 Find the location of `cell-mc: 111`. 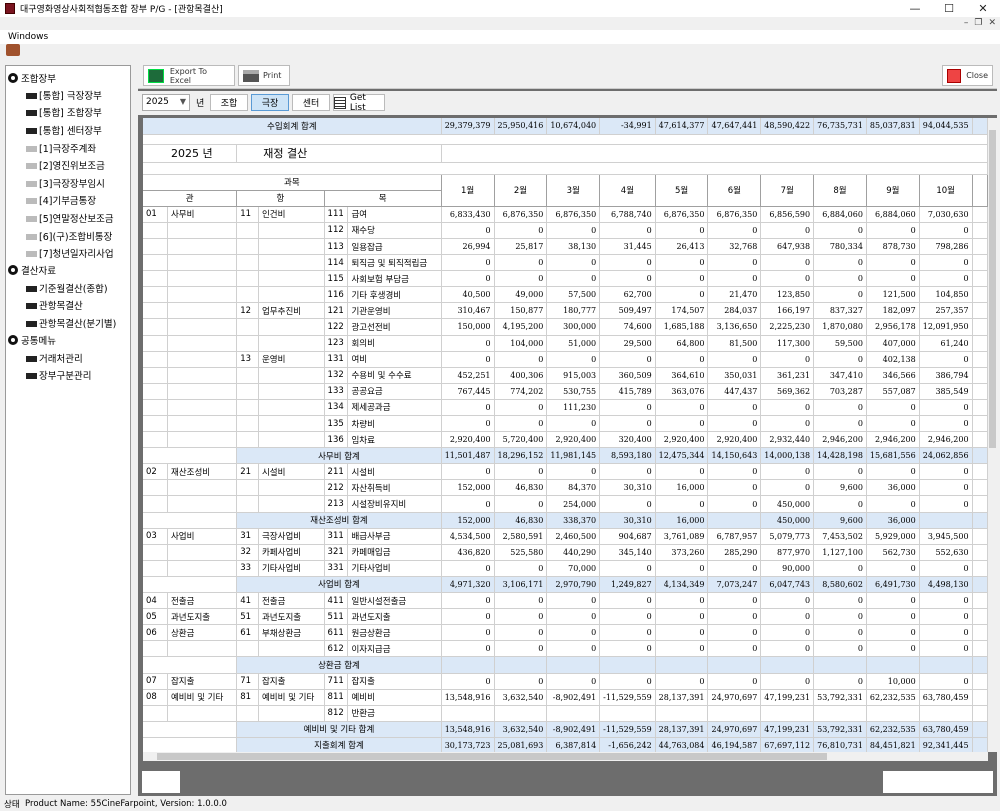

cell-mc: 111 is located at coordinates (336, 214).